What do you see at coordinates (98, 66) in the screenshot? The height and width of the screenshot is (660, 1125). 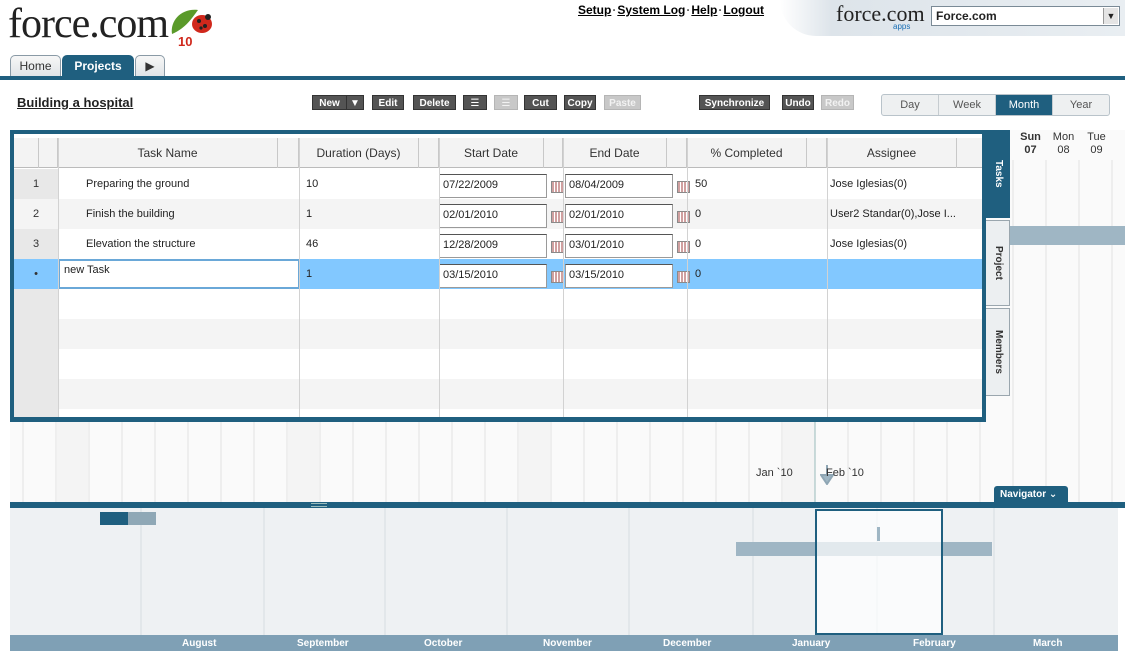 I see `tab-projects: Projects` at bounding box center [98, 66].